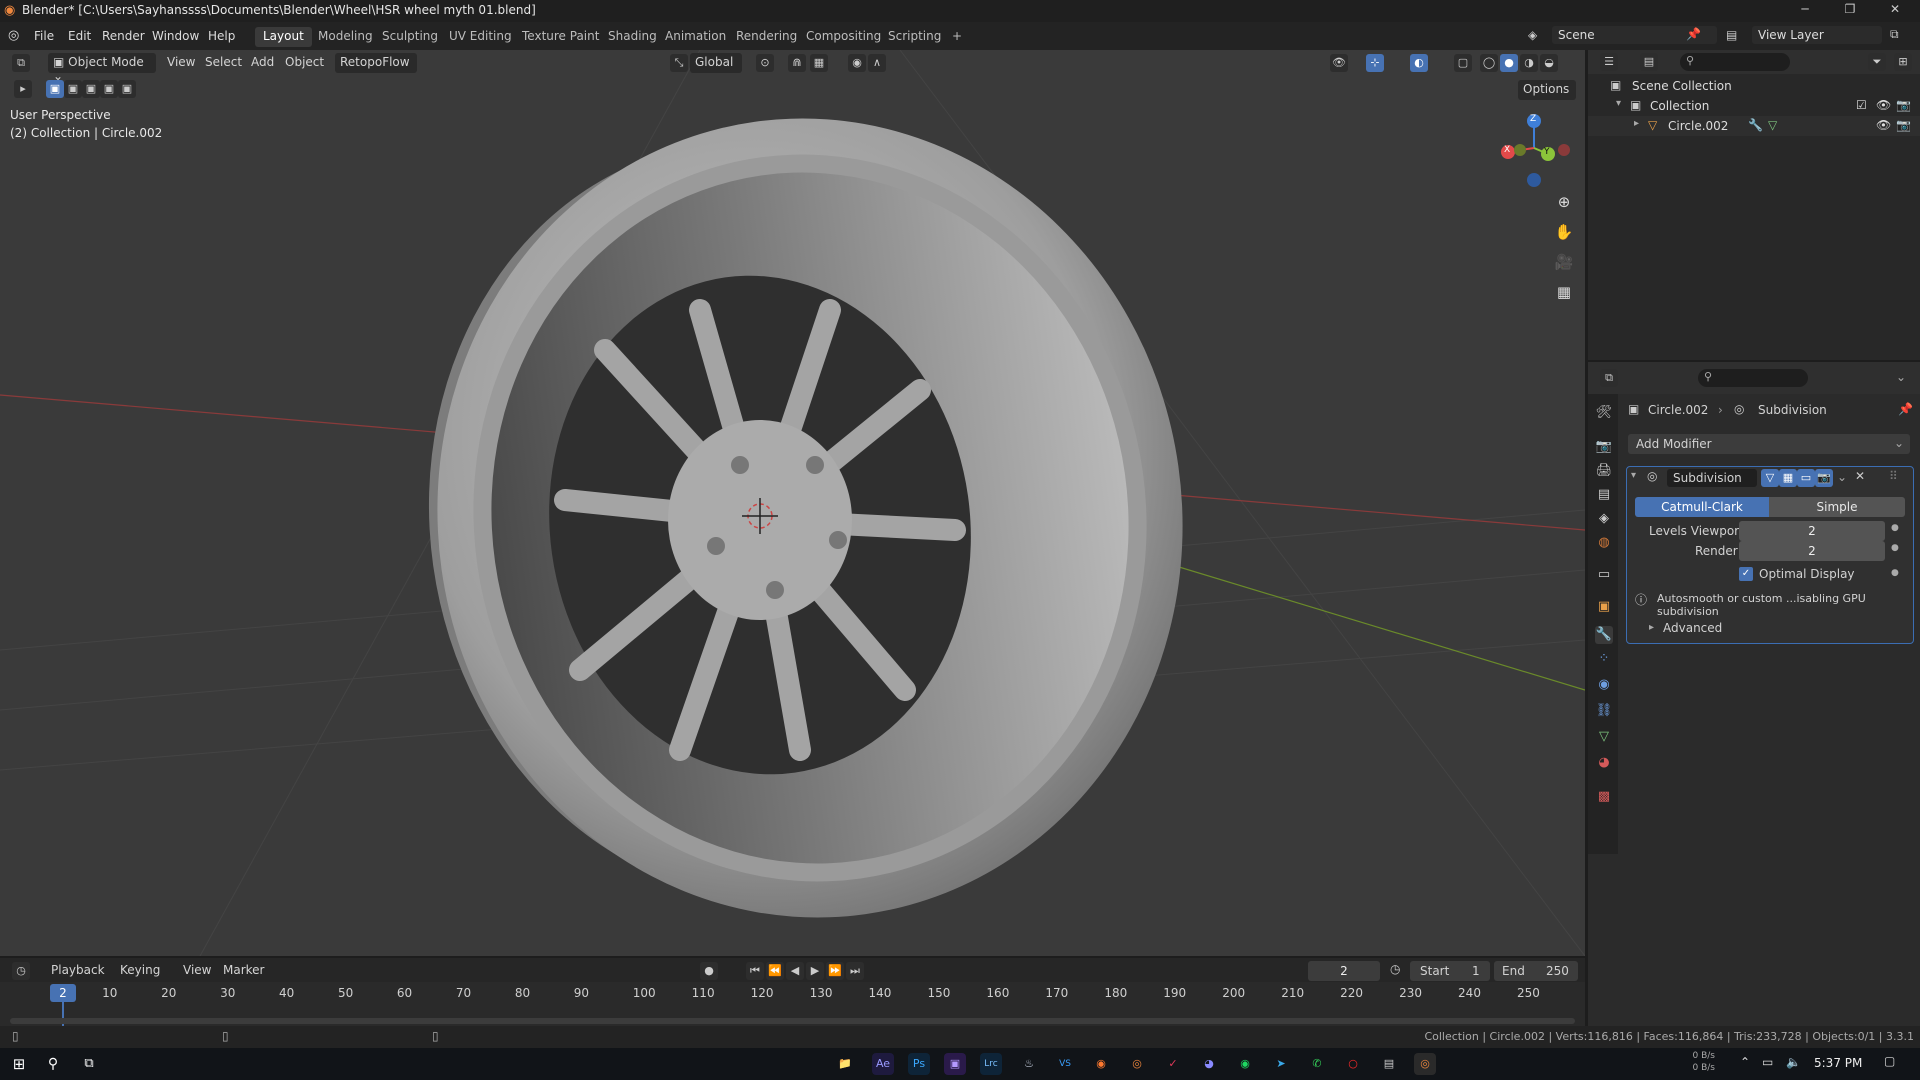 This screenshot has width=1920, height=1080. What do you see at coordinates (1604, 711) in the screenshot?
I see `constraints-tab-icon: ⛓` at bounding box center [1604, 711].